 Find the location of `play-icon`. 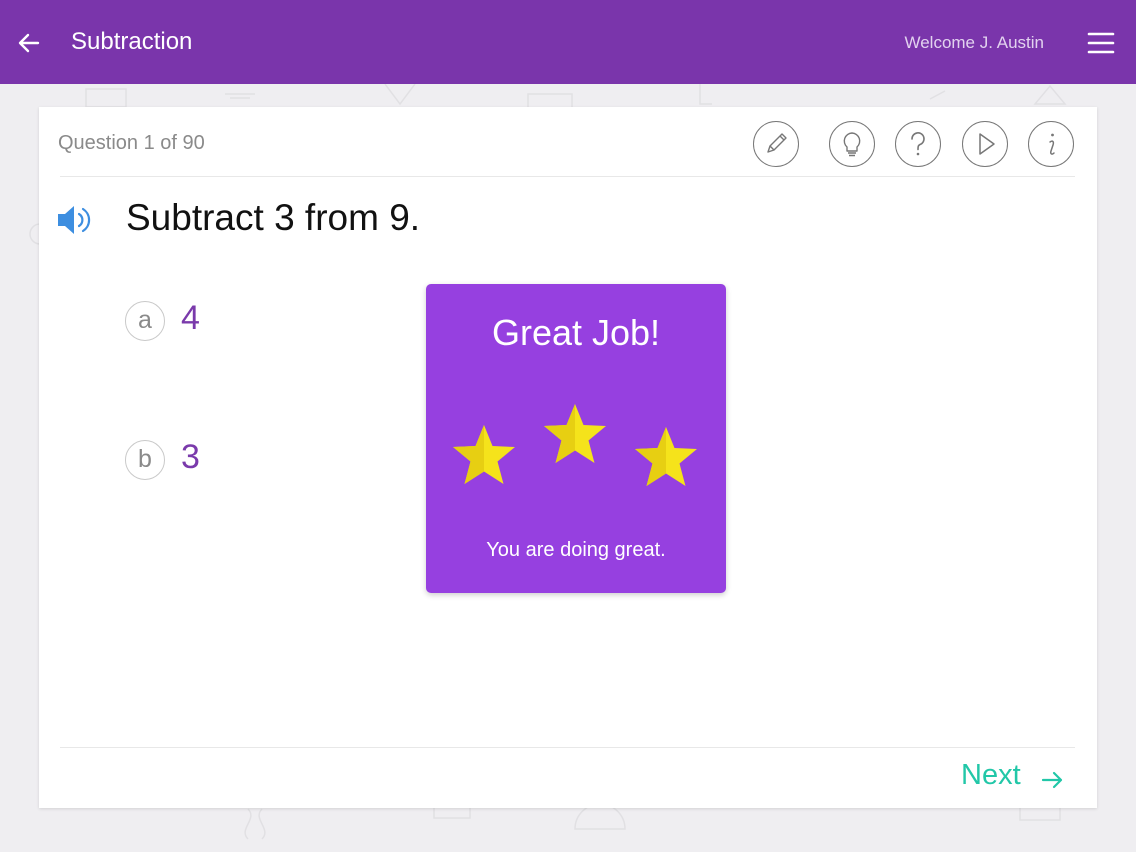

play-icon is located at coordinates (987, 144).